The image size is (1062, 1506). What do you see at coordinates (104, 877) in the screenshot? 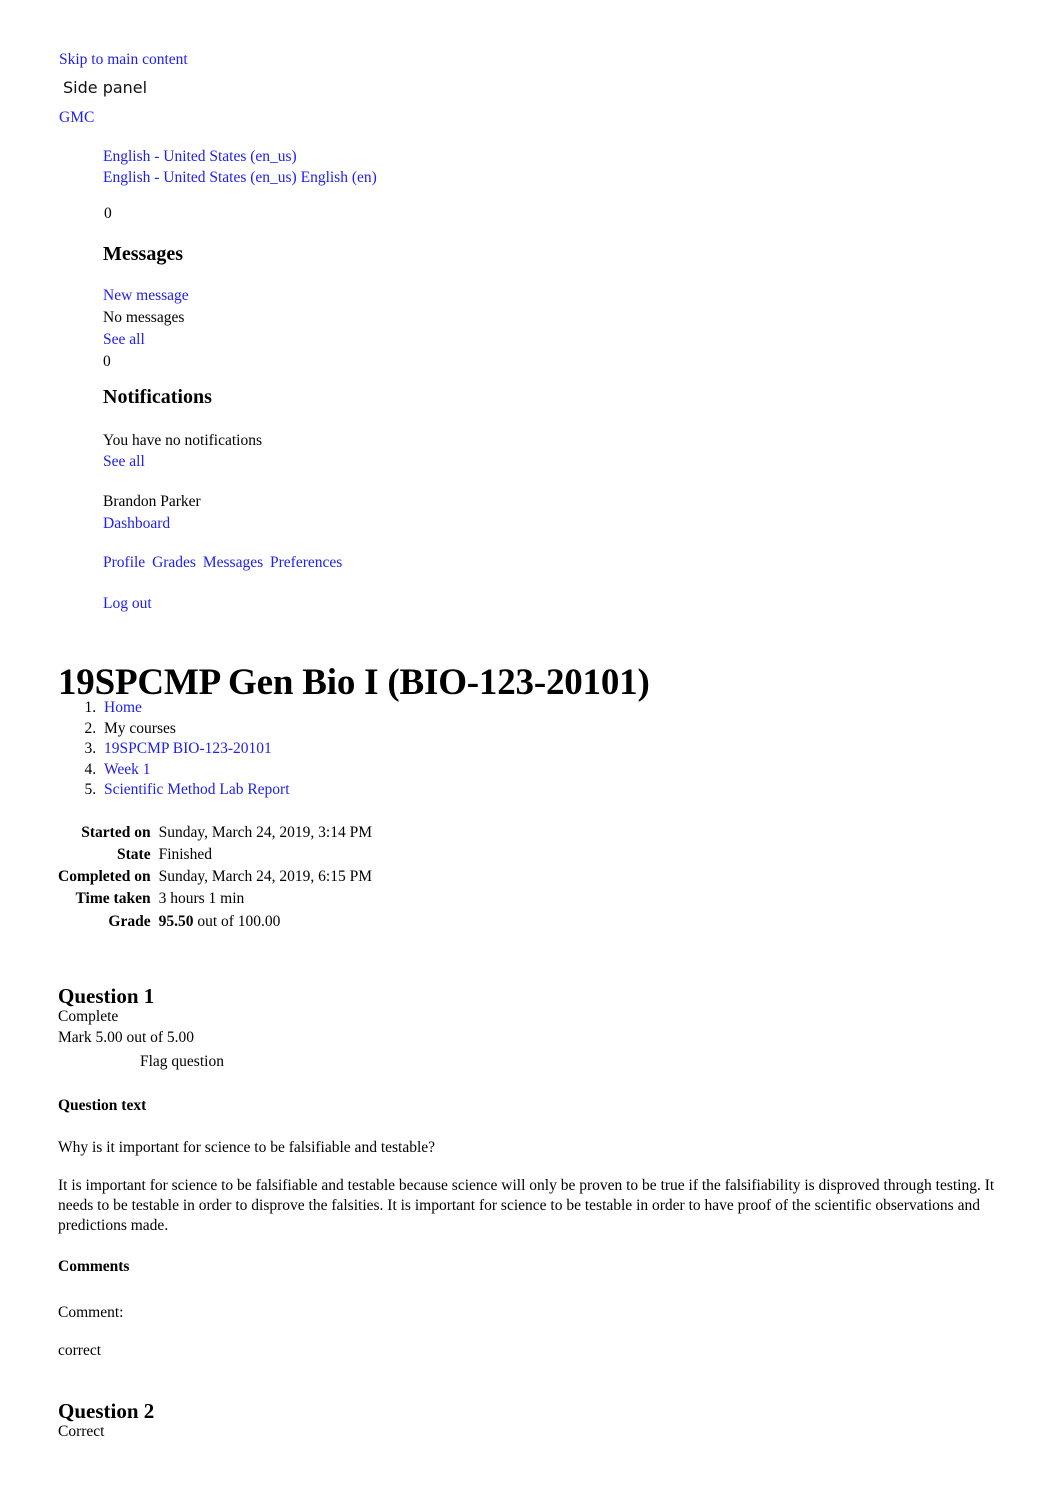
I see `attempt-label-completed-on: Completed on` at bounding box center [104, 877].